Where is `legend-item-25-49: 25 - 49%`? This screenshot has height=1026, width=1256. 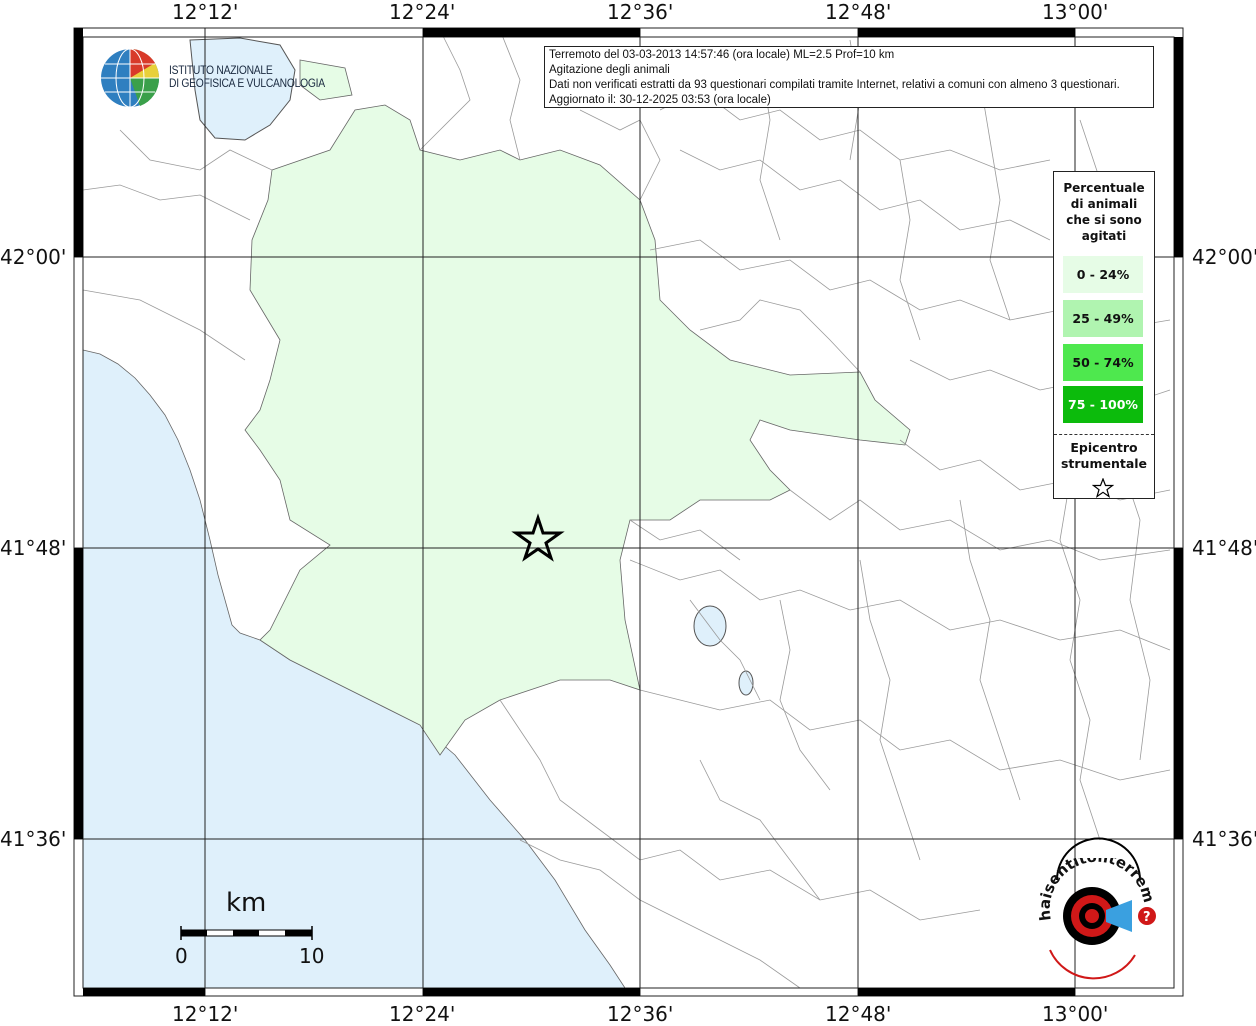
legend-item-25-49: 25 - 49% is located at coordinates (1103, 318).